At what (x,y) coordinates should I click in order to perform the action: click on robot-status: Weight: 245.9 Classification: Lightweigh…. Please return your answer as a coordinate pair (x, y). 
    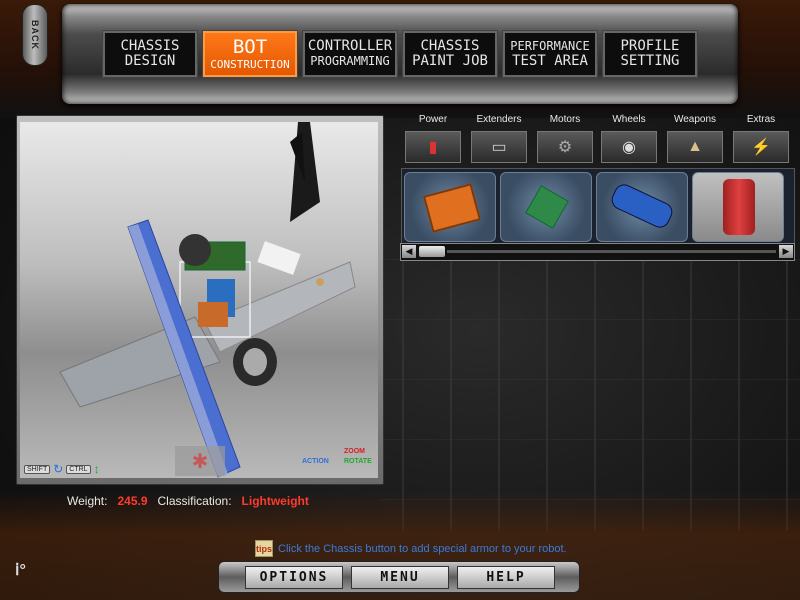
    Looking at the image, I should click on (188, 501).